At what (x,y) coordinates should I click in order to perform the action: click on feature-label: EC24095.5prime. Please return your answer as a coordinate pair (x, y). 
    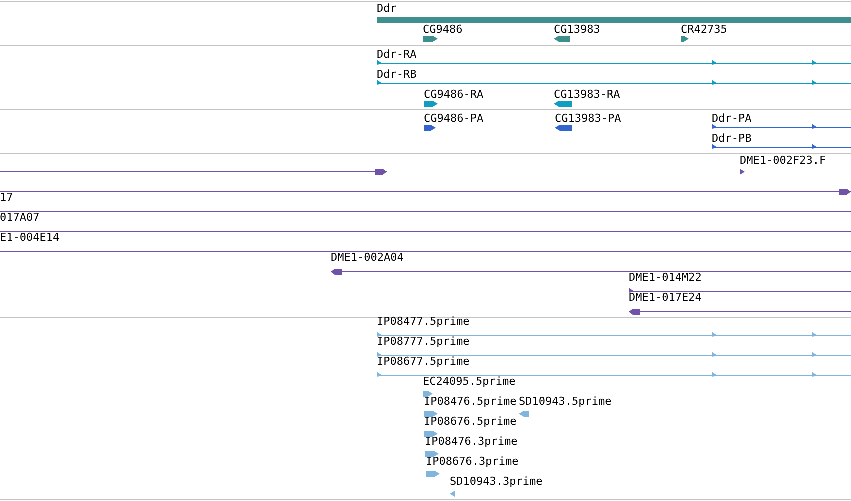
    Looking at the image, I should click on (469, 381).